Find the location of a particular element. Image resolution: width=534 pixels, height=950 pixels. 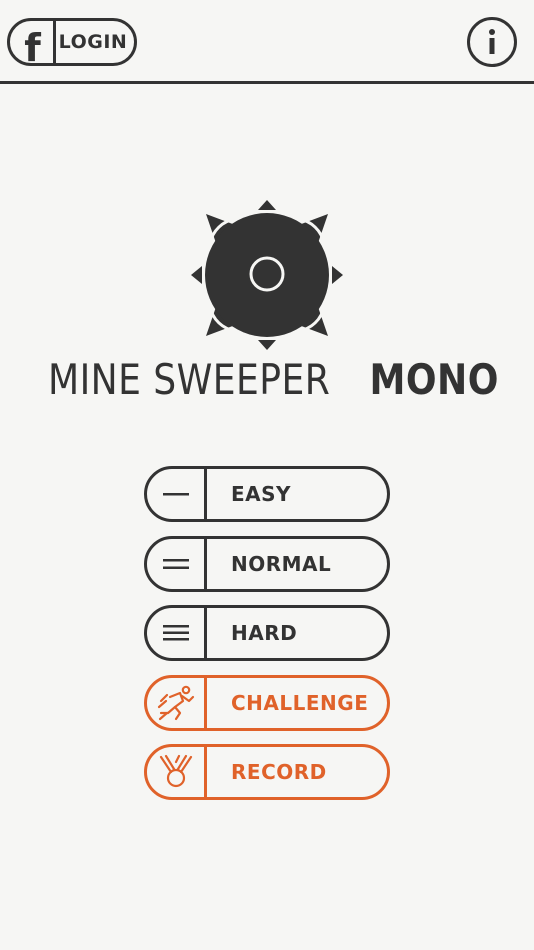

hard-button: HARD is located at coordinates (267, 633).